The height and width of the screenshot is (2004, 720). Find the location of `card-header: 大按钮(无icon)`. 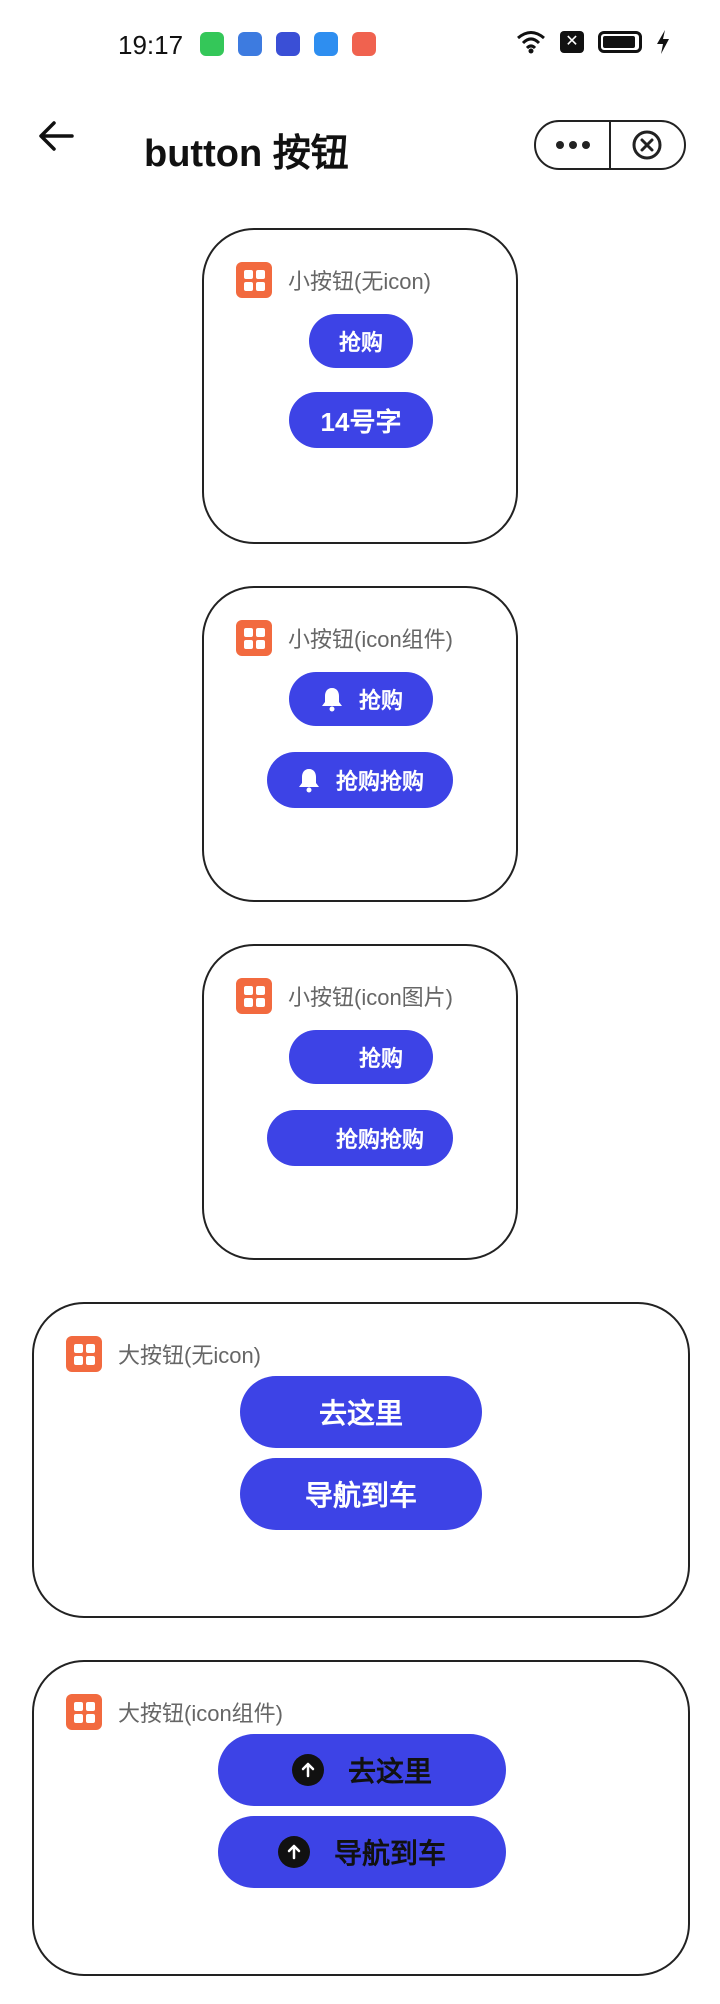

card-header: 大按钮(无icon) is located at coordinates (163, 1354).